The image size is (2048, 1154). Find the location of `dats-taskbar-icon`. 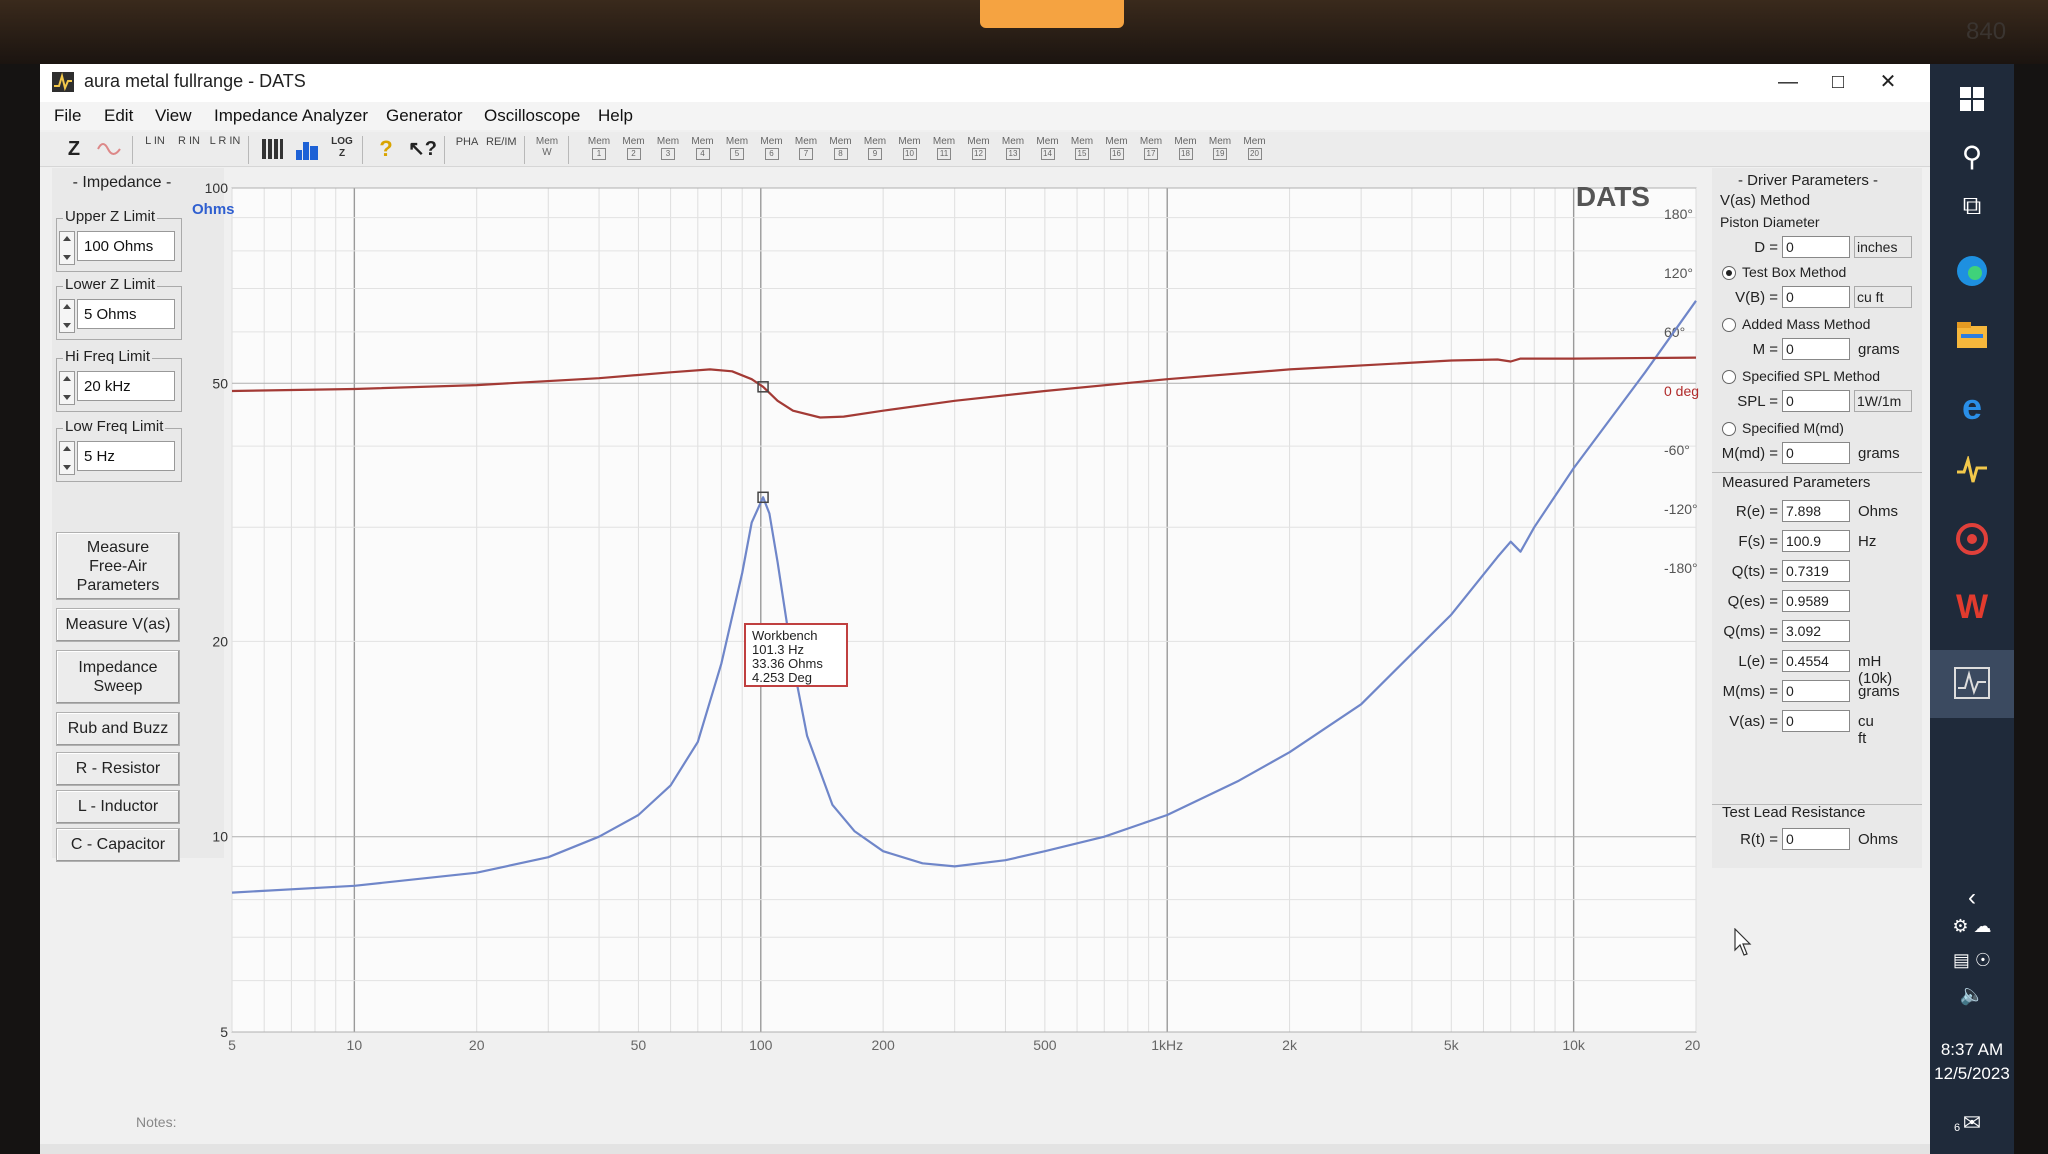

dats-taskbar-icon is located at coordinates (1972, 684).